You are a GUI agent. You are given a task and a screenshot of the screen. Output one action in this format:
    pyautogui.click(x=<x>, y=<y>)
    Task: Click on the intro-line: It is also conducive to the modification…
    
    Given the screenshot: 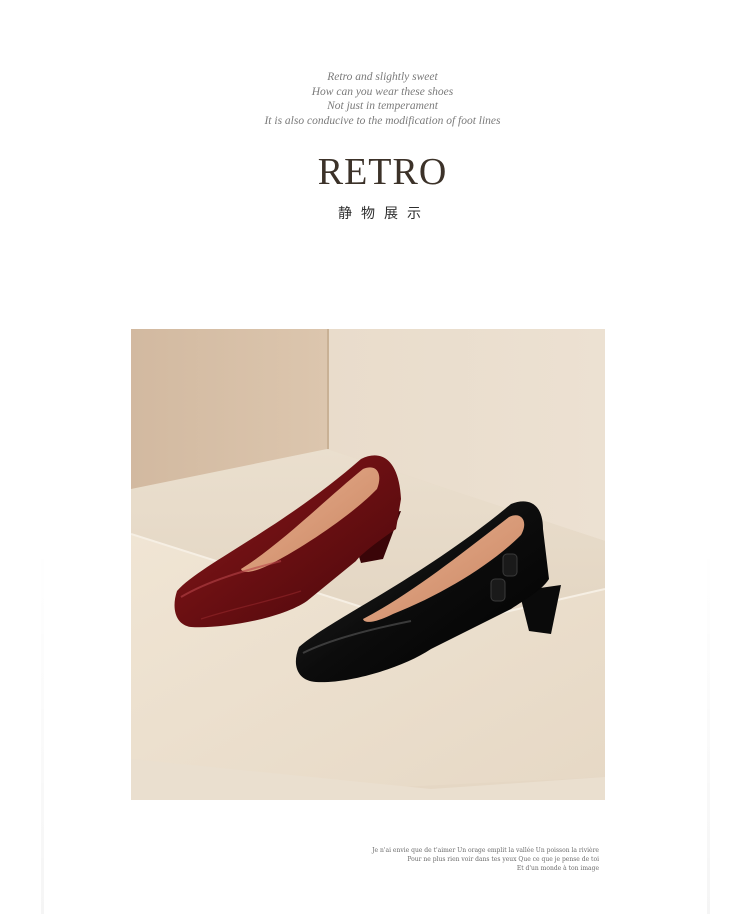 What is the action you would take?
    pyautogui.click(x=382, y=120)
    